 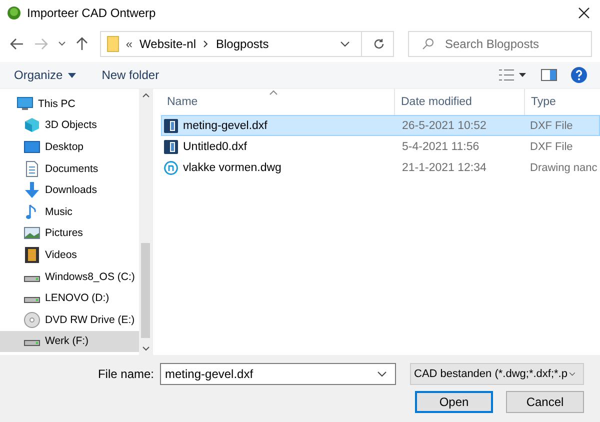 What do you see at coordinates (57, 104) in the screenshot?
I see `sidebar-label: This PC` at bounding box center [57, 104].